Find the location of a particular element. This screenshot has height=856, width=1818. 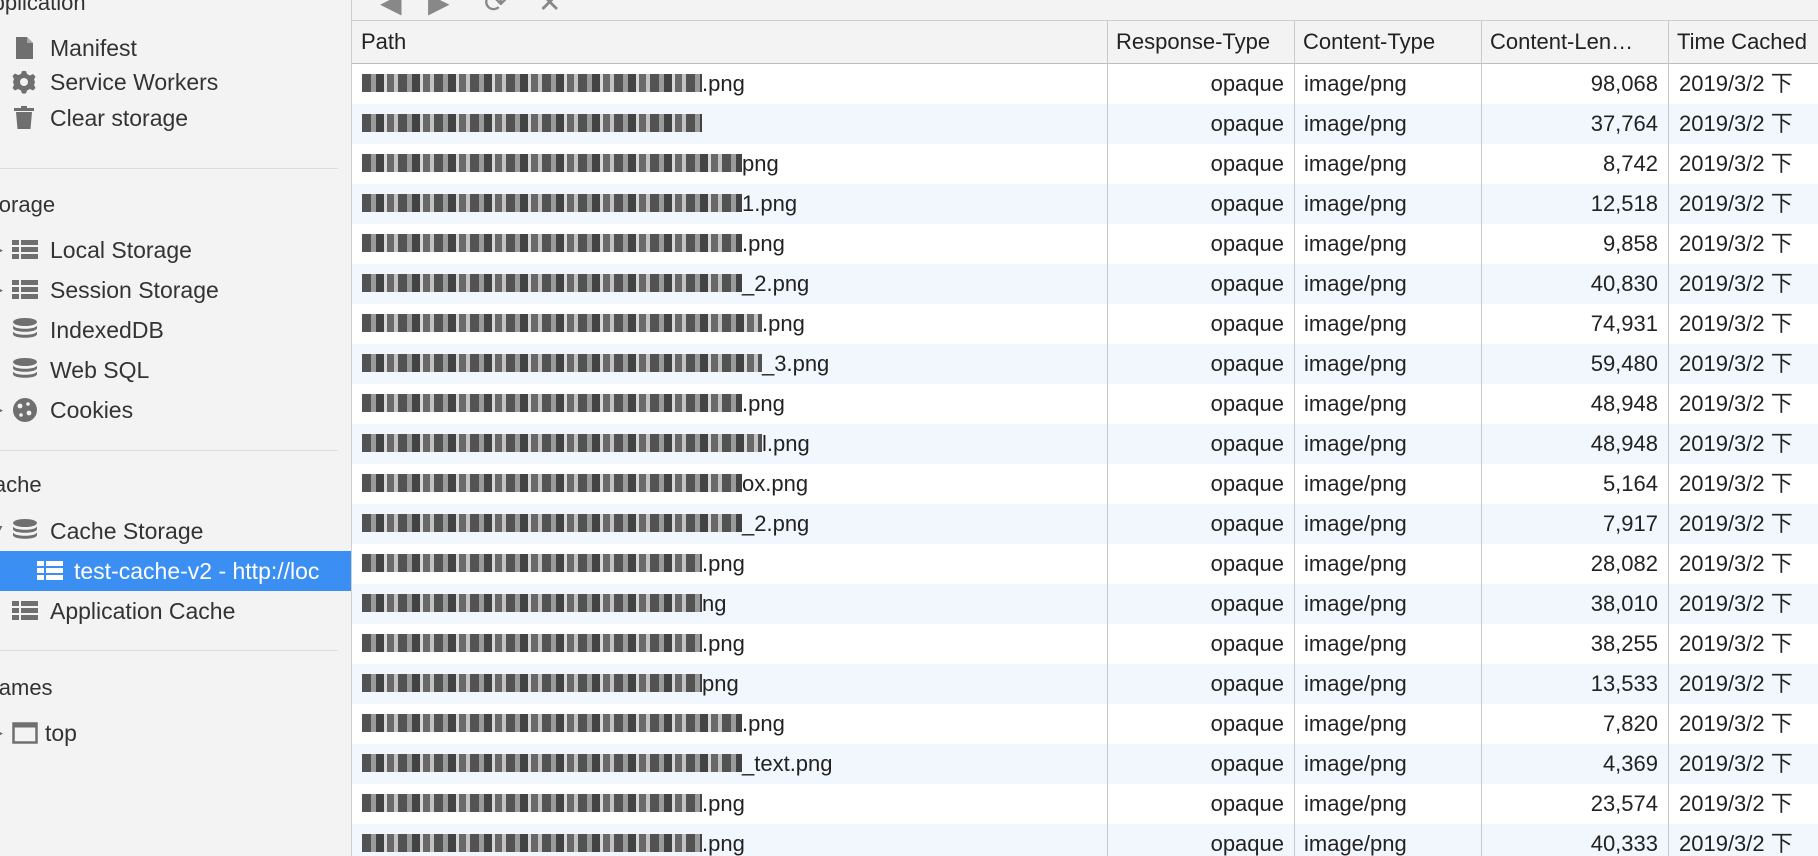

delete-icon: ✕ is located at coordinates (549, 9).